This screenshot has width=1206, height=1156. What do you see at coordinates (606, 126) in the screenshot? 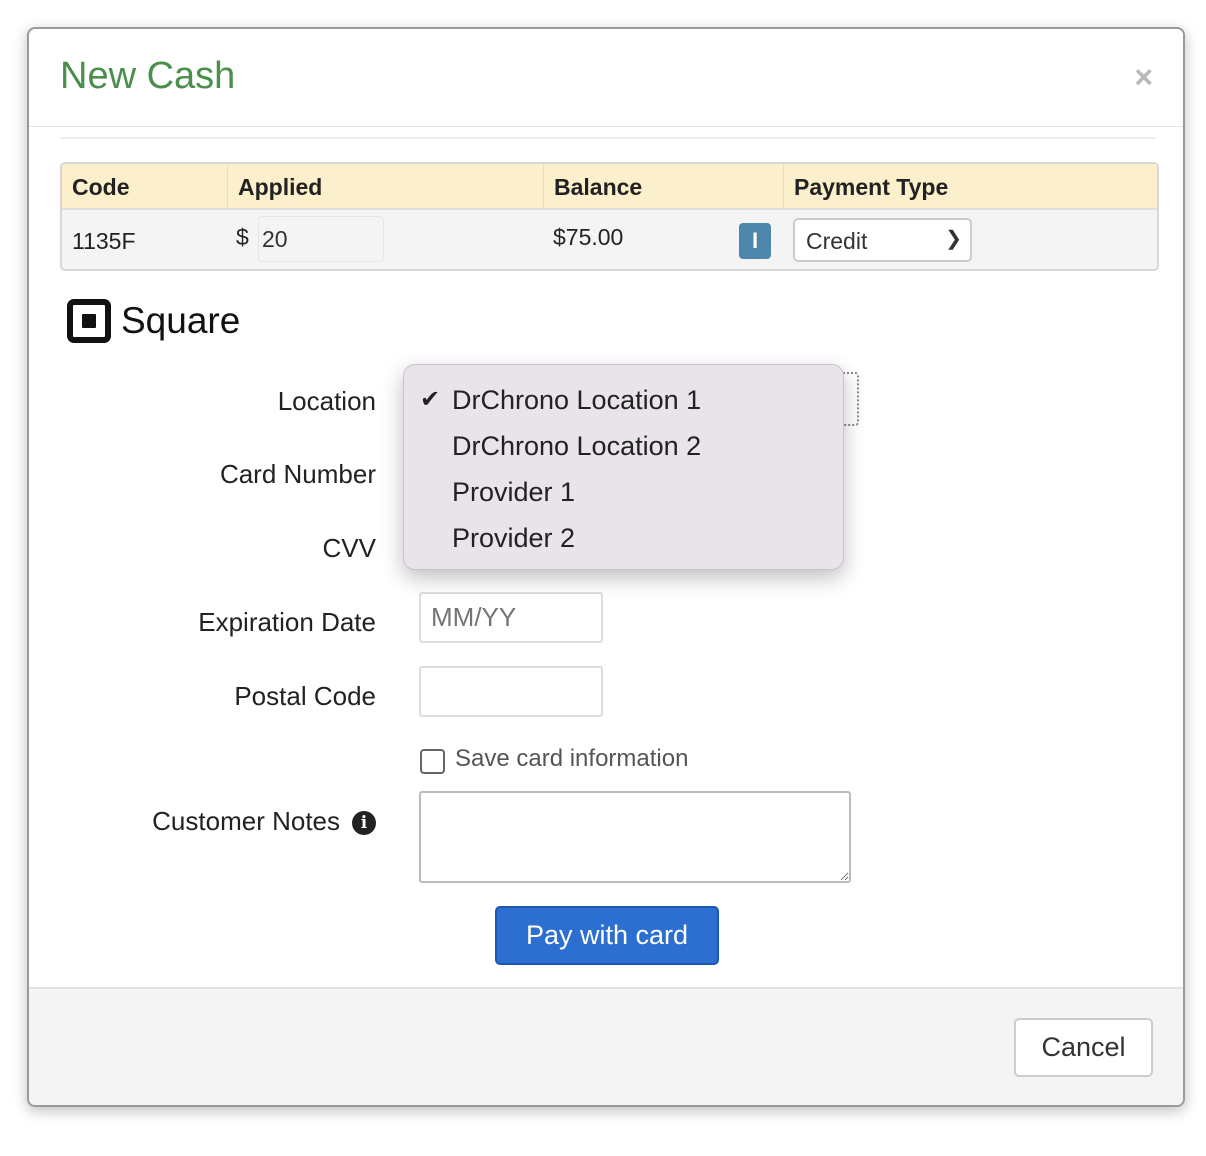
I see `header-divider` at bounding box center [606, 126].